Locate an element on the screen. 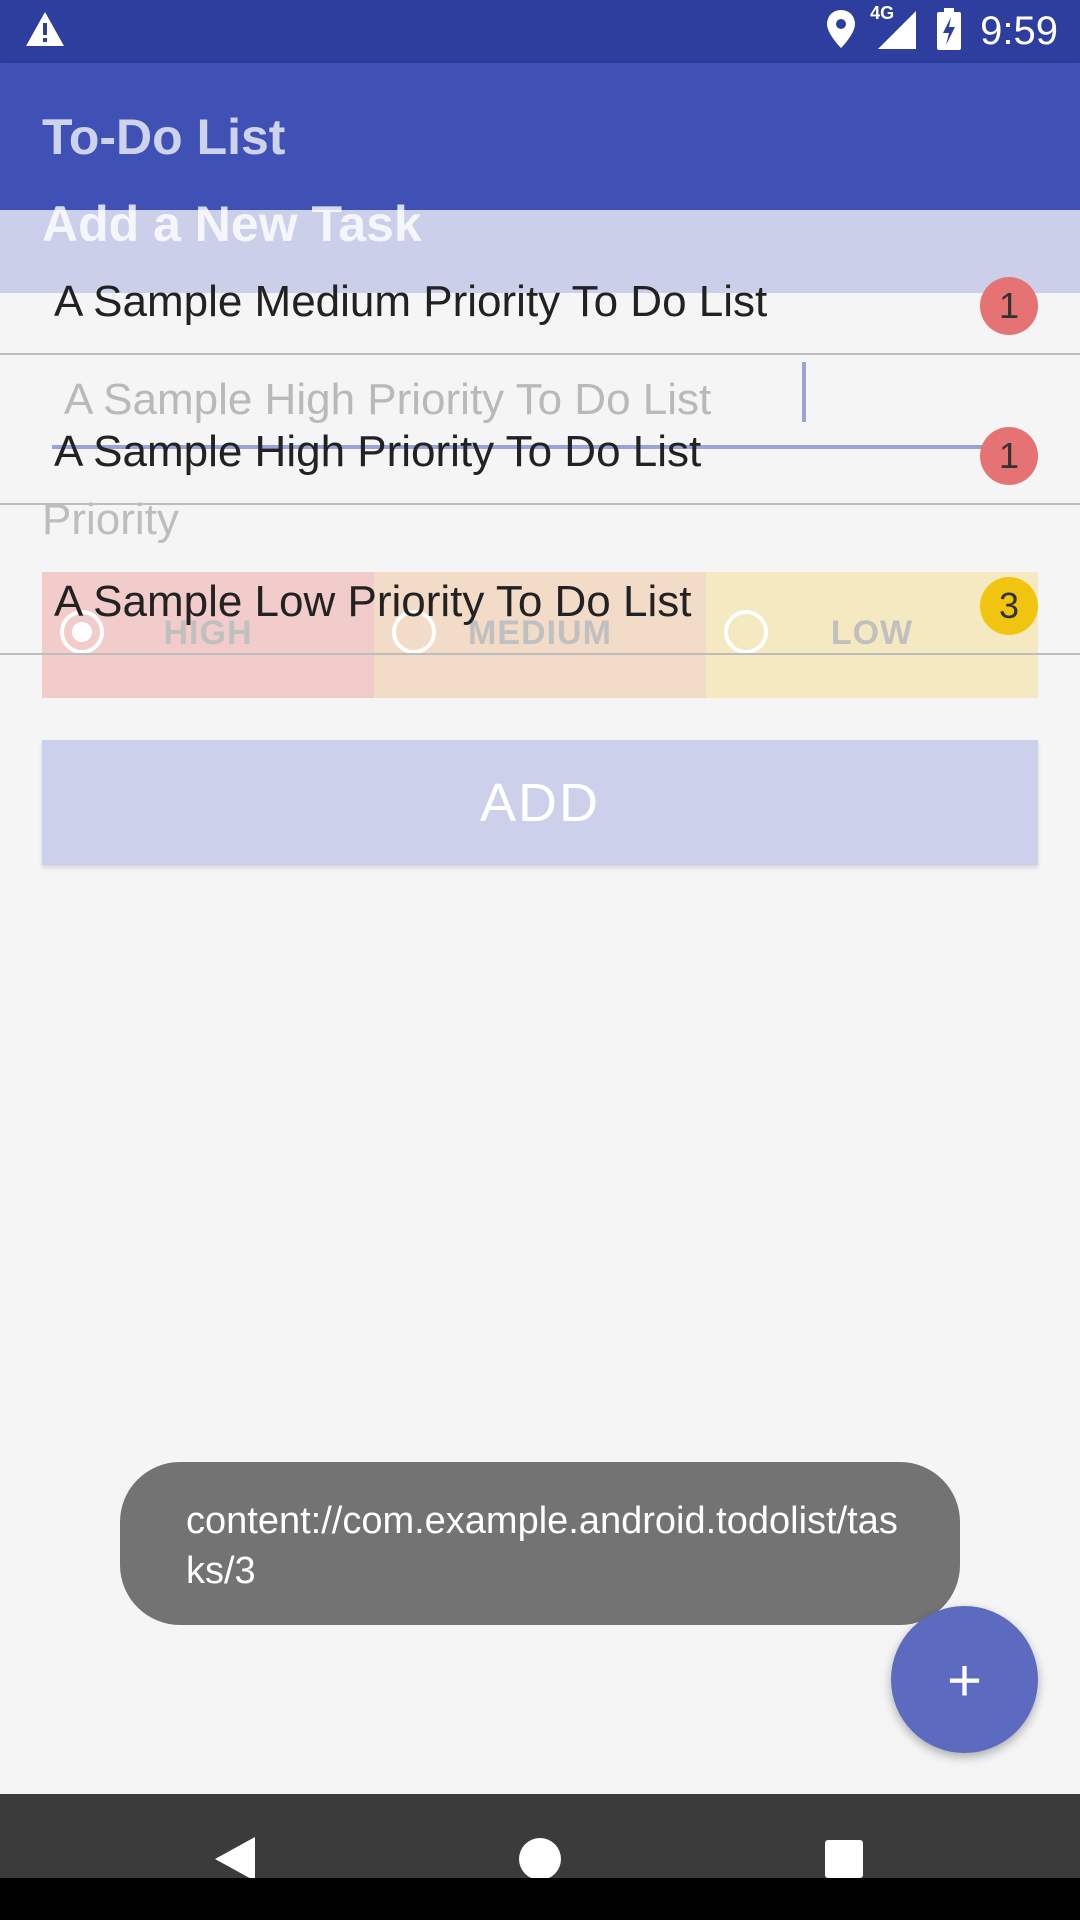  battery-charging-icon is located at coordinates (949, 31).